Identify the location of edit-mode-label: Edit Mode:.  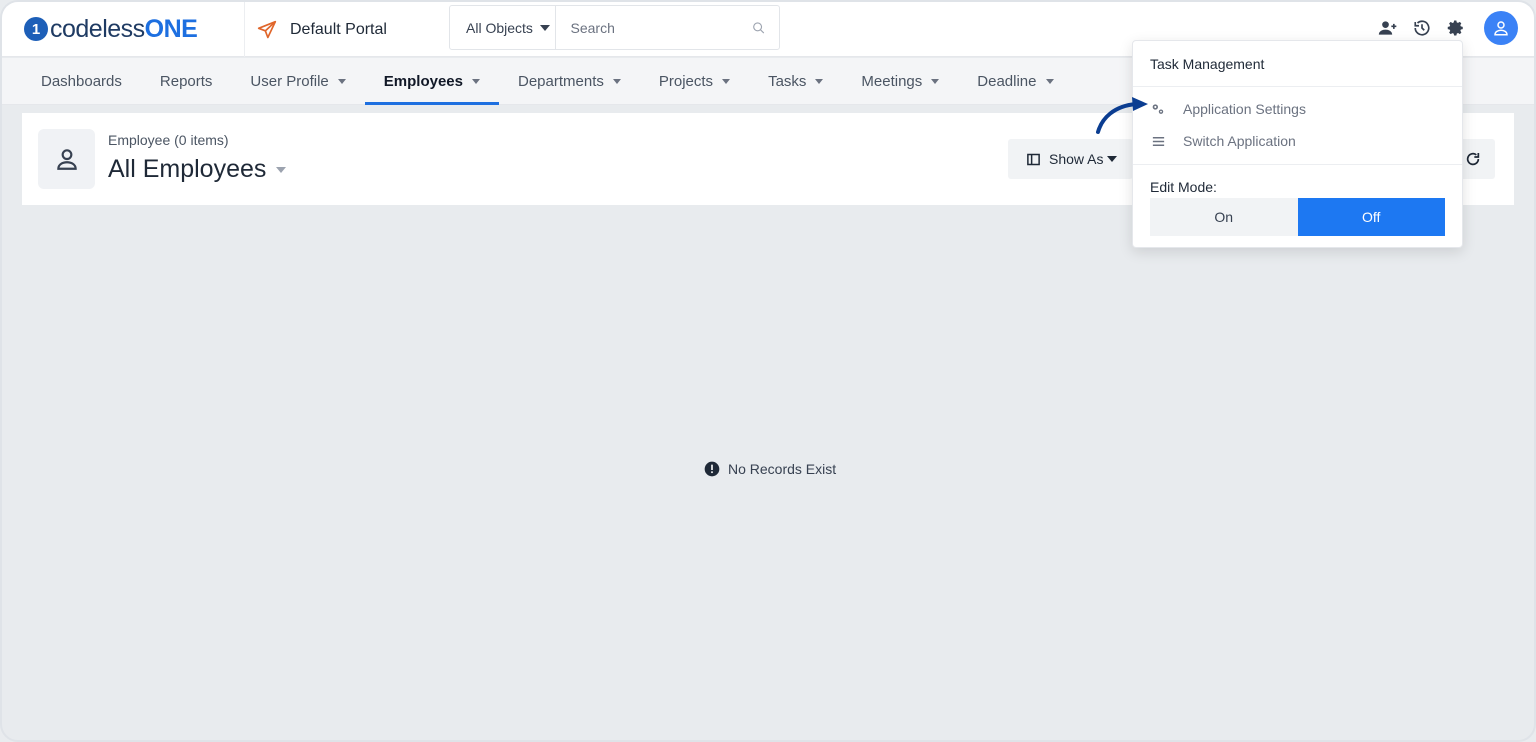
(1183, 187).